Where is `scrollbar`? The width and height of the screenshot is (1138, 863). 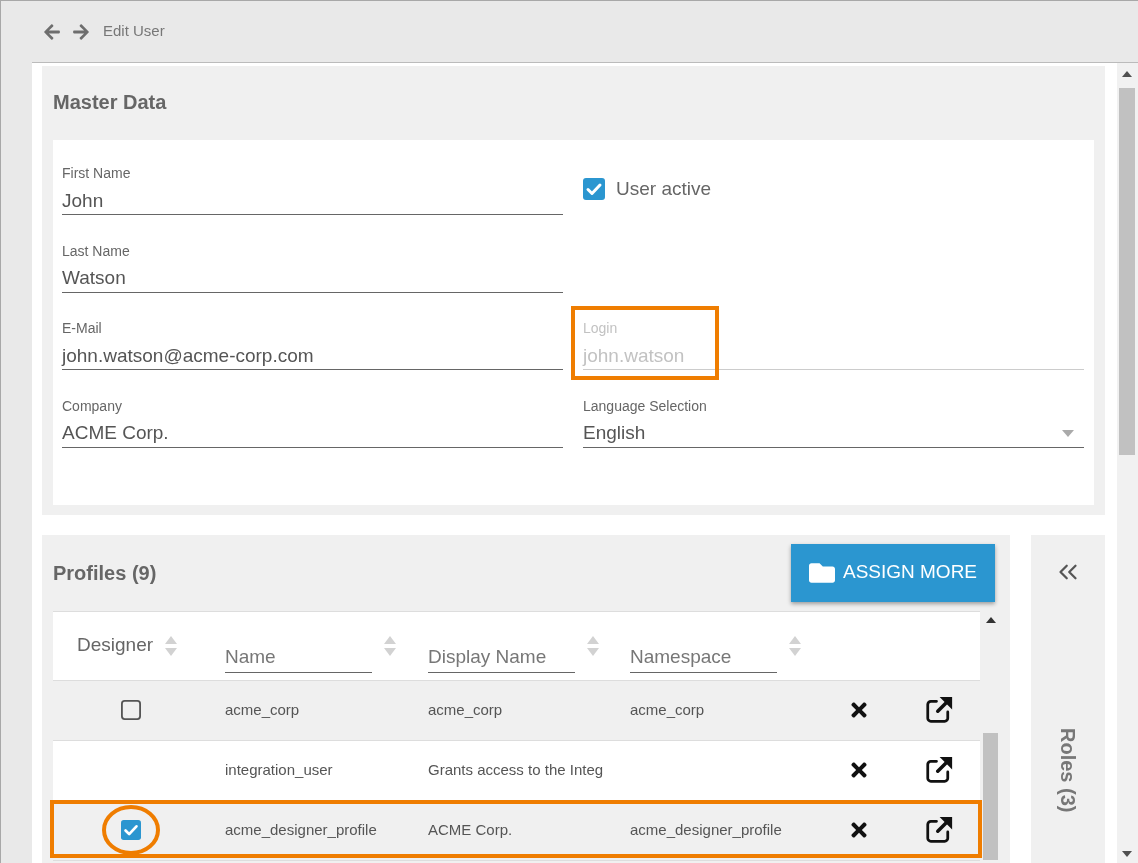 scrollbar is located at coordinates (1127, 462).